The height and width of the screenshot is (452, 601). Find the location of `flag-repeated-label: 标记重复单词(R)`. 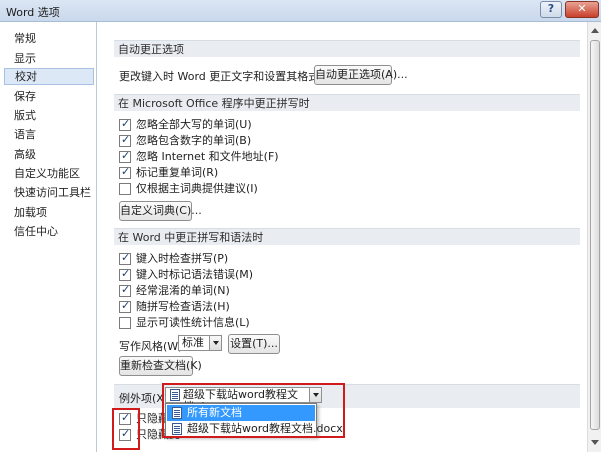

flag-repeated-label: 标记重复单词(R) is located at coordinates (177, 172).